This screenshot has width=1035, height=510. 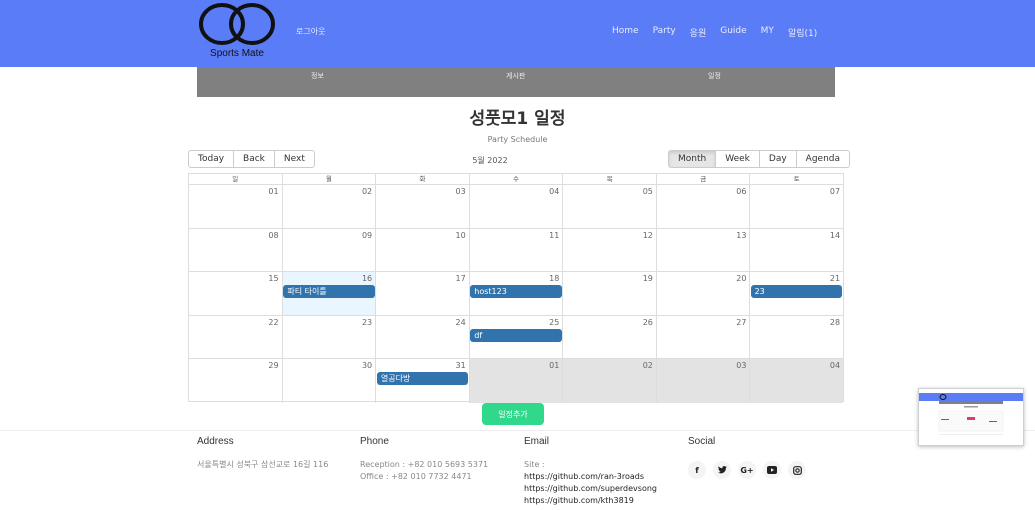 What do you see at coordinates (554, 235) in the screenshot?
I see `day-number: 11` at bounding box center [554, 235].